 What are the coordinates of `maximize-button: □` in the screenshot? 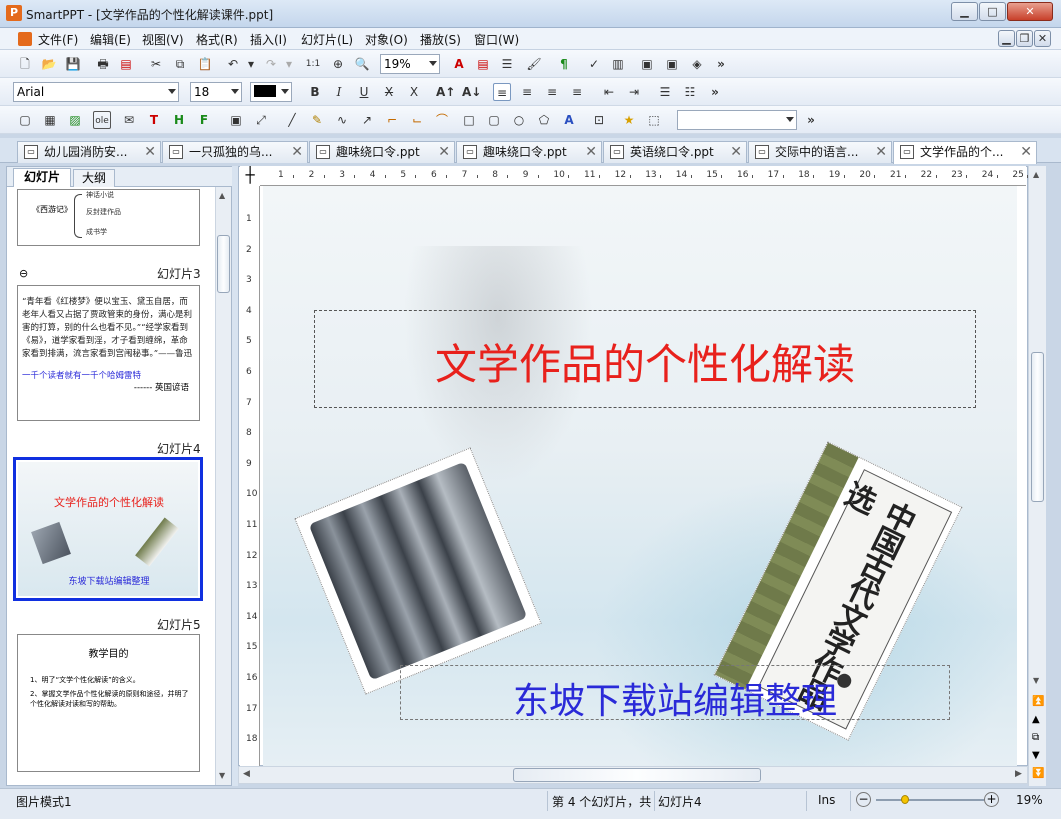 It's located at (992, 11).